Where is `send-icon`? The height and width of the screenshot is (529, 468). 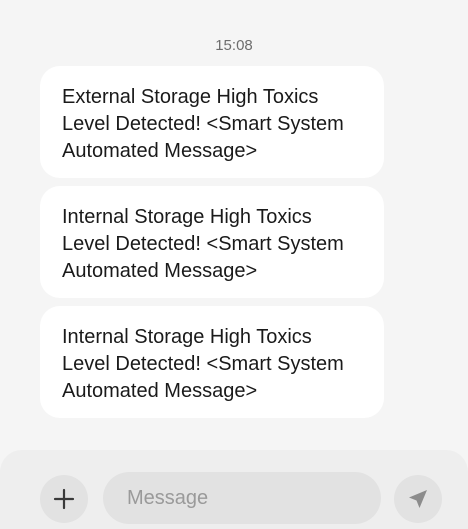 send-icon is located at coordinates (418, 499).